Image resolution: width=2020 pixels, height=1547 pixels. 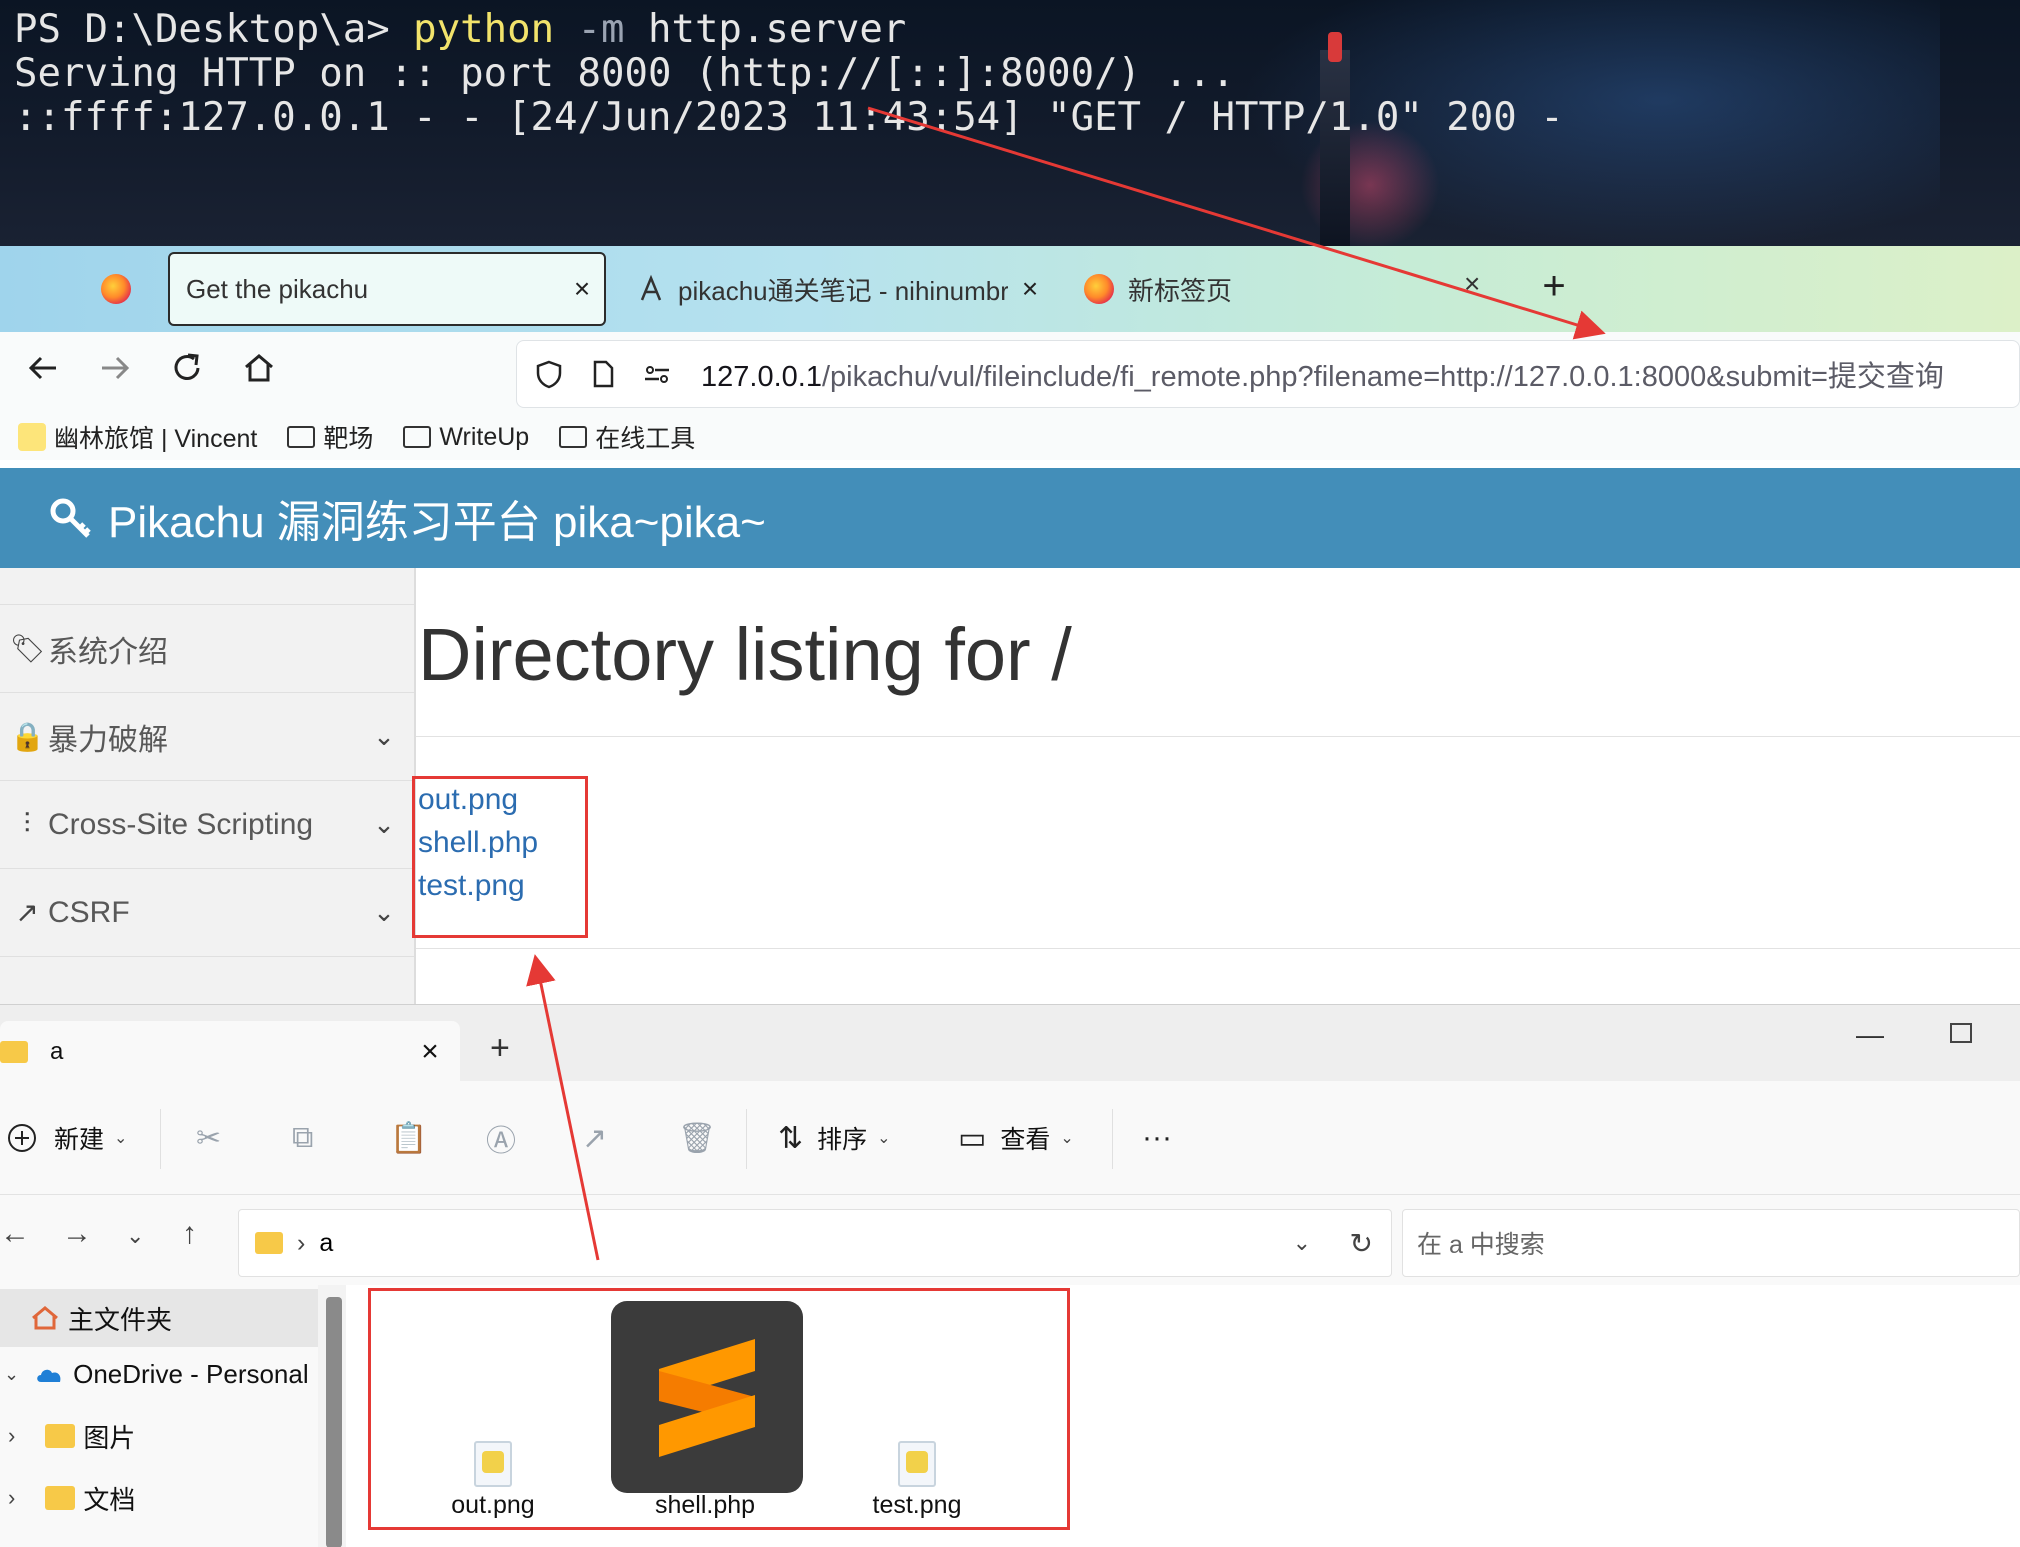 What do you see at coordinates (156, 439) in the screenshot?
I see `bookmark-label: 幽林旅馆 | Vincent` at bounding box center [156, 439].